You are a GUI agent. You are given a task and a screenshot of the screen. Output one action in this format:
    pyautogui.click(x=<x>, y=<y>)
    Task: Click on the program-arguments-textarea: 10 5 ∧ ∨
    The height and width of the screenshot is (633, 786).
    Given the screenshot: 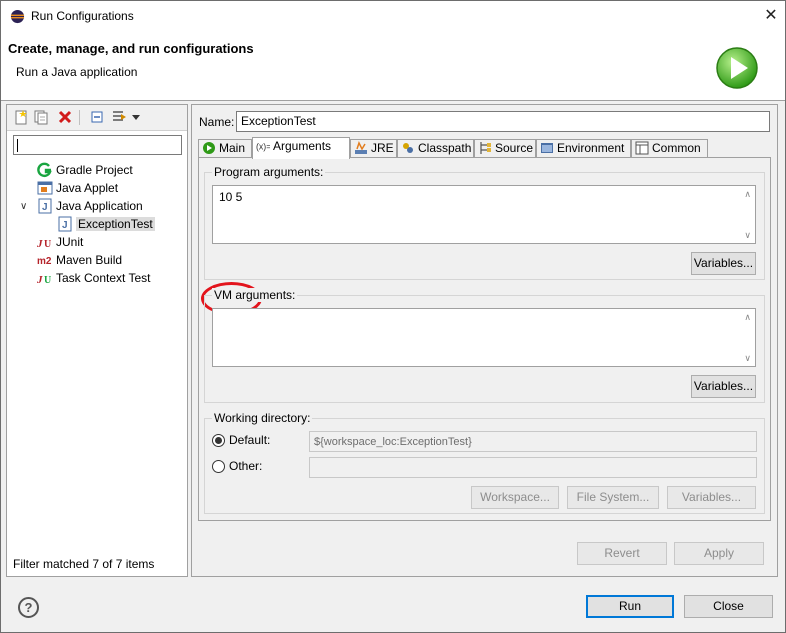 What is the action you would take?
    pyautogui.click(x=484, y=214)
    